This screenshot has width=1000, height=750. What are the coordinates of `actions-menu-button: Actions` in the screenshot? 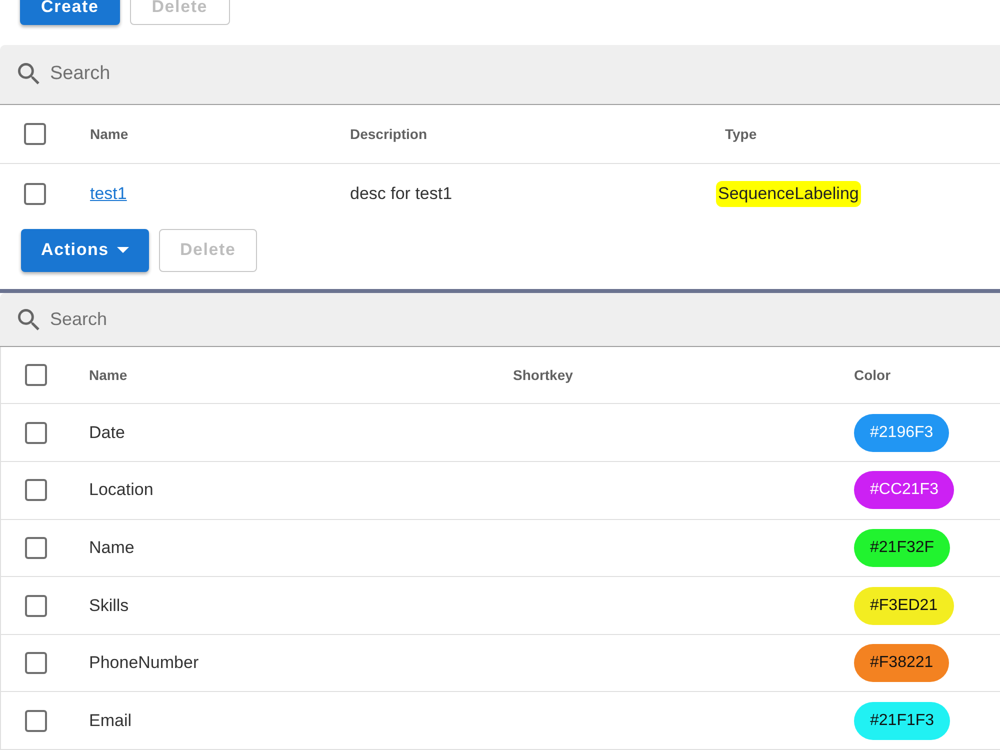 It's located at (85, 250).